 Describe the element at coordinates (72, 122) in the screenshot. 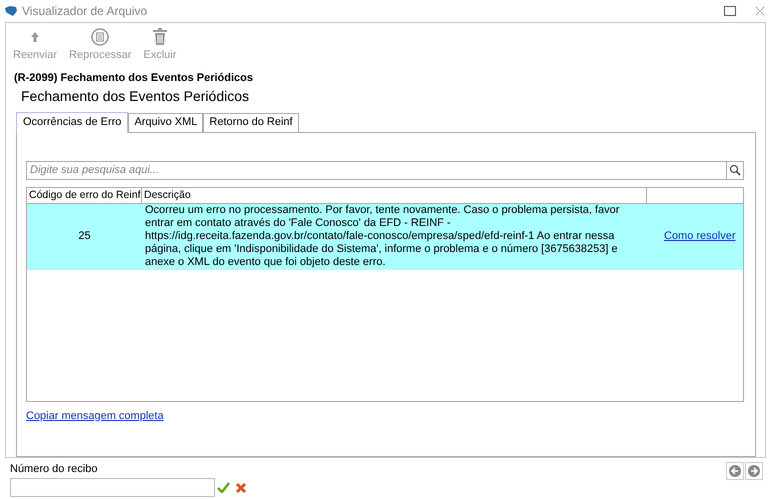

I see `tab: Ocorrências de Erro` at that location.